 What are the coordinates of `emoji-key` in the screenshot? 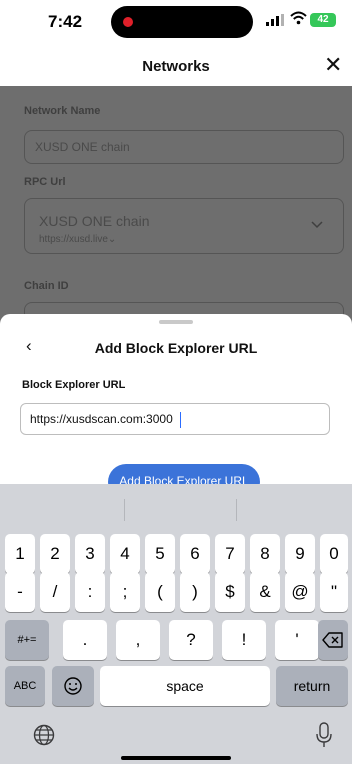 It's located at (73, 686).